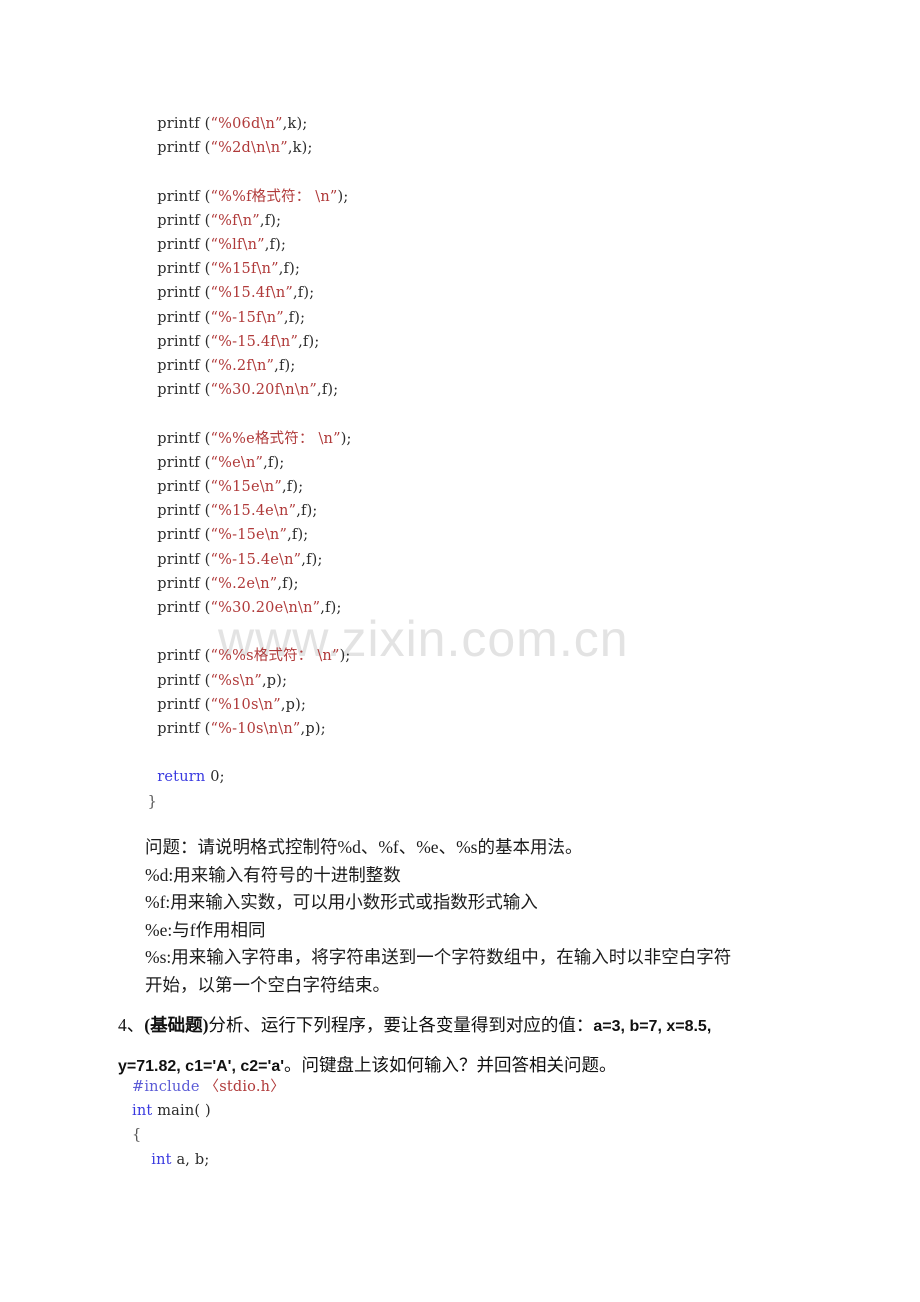 This screenshot has height=1302, width=920. I want to click on code-token-str: “%-10s\n\n”, so click(255, 729).